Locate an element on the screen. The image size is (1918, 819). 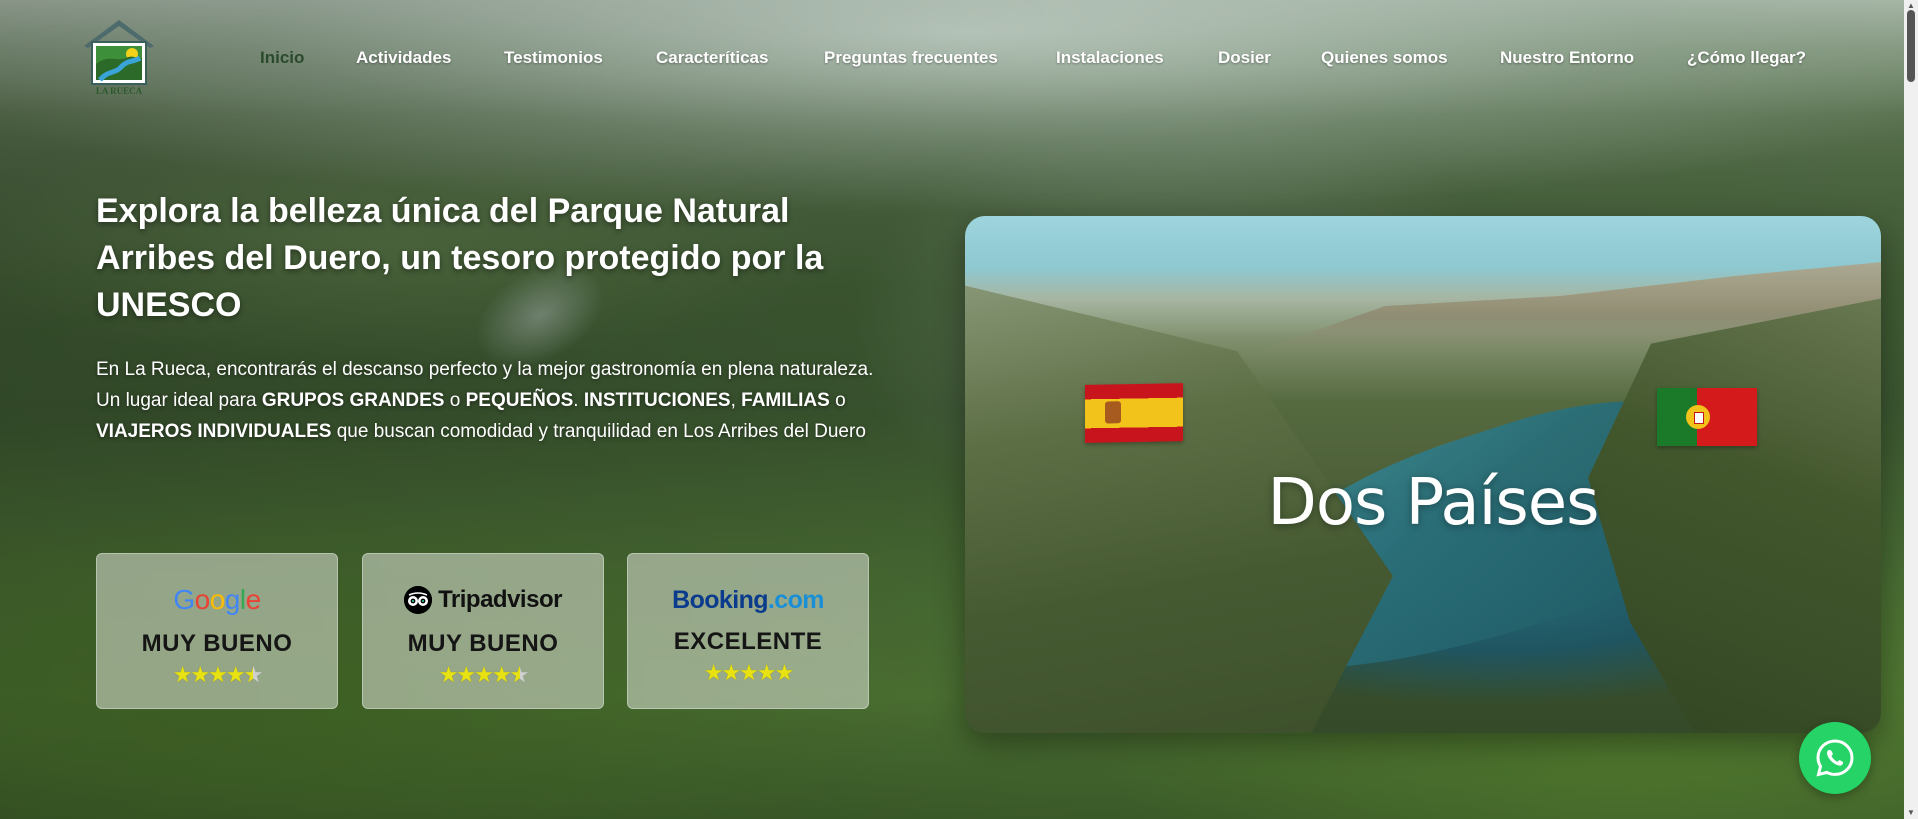
whatsapp-button is located at coordinates (1835, 758).